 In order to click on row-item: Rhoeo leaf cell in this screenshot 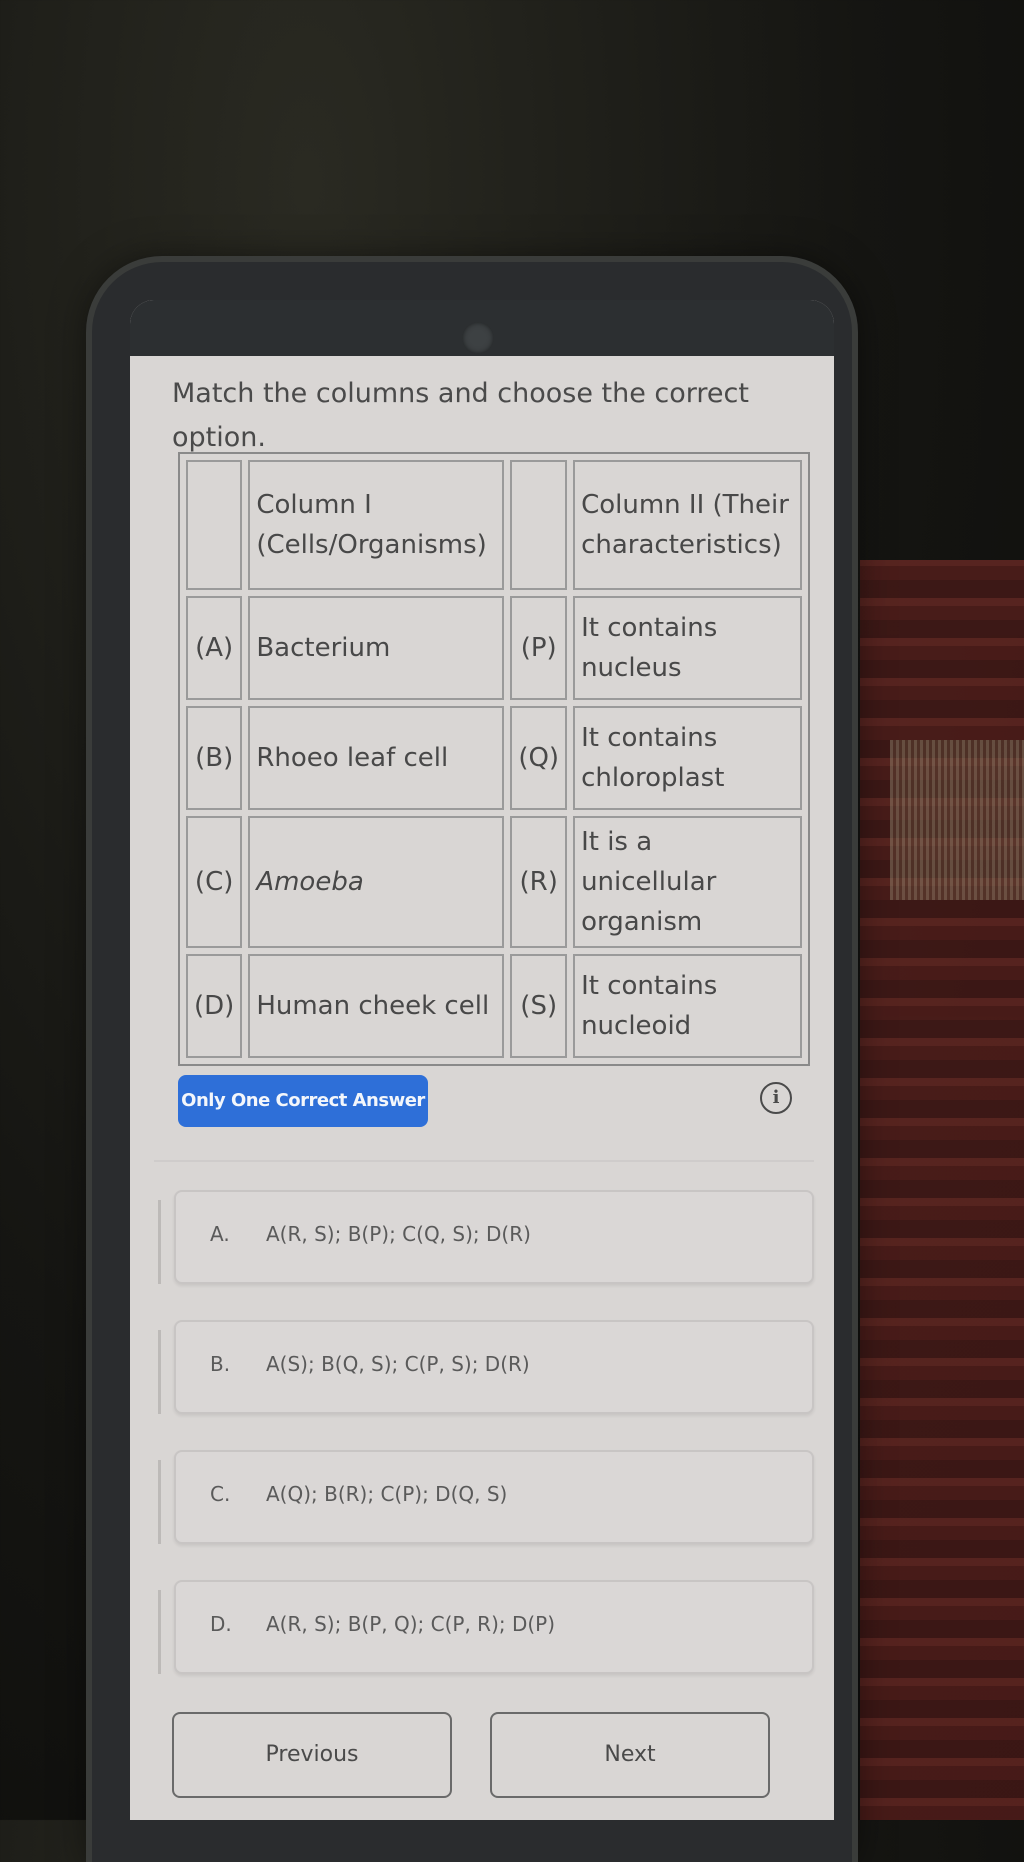, I will do `click(376, 758)`.